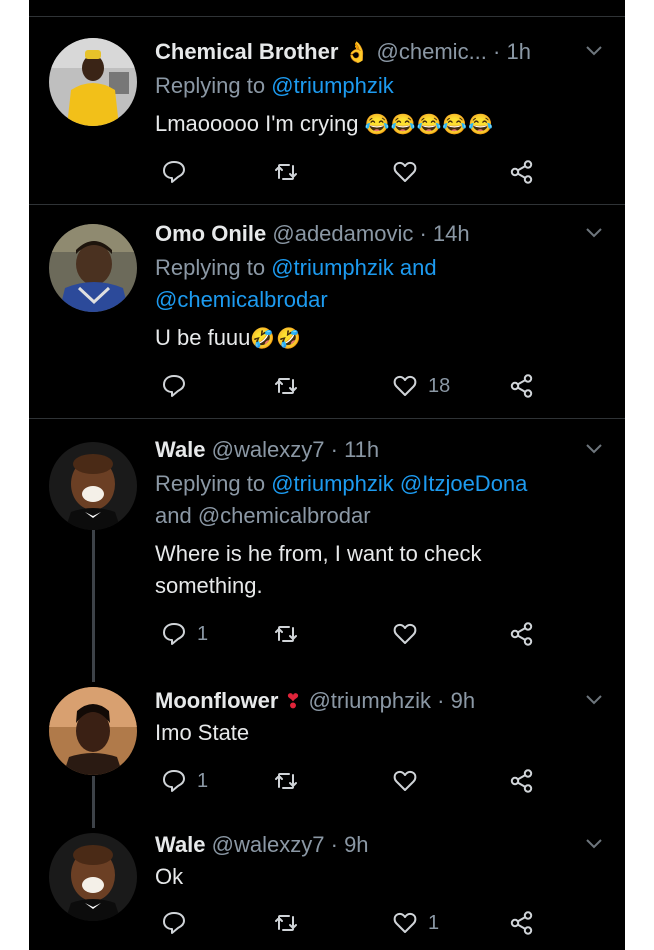 The height and width of the screenshot is (950, 654). I want to click on author-handle: @adedamovic, so click(342, 233).